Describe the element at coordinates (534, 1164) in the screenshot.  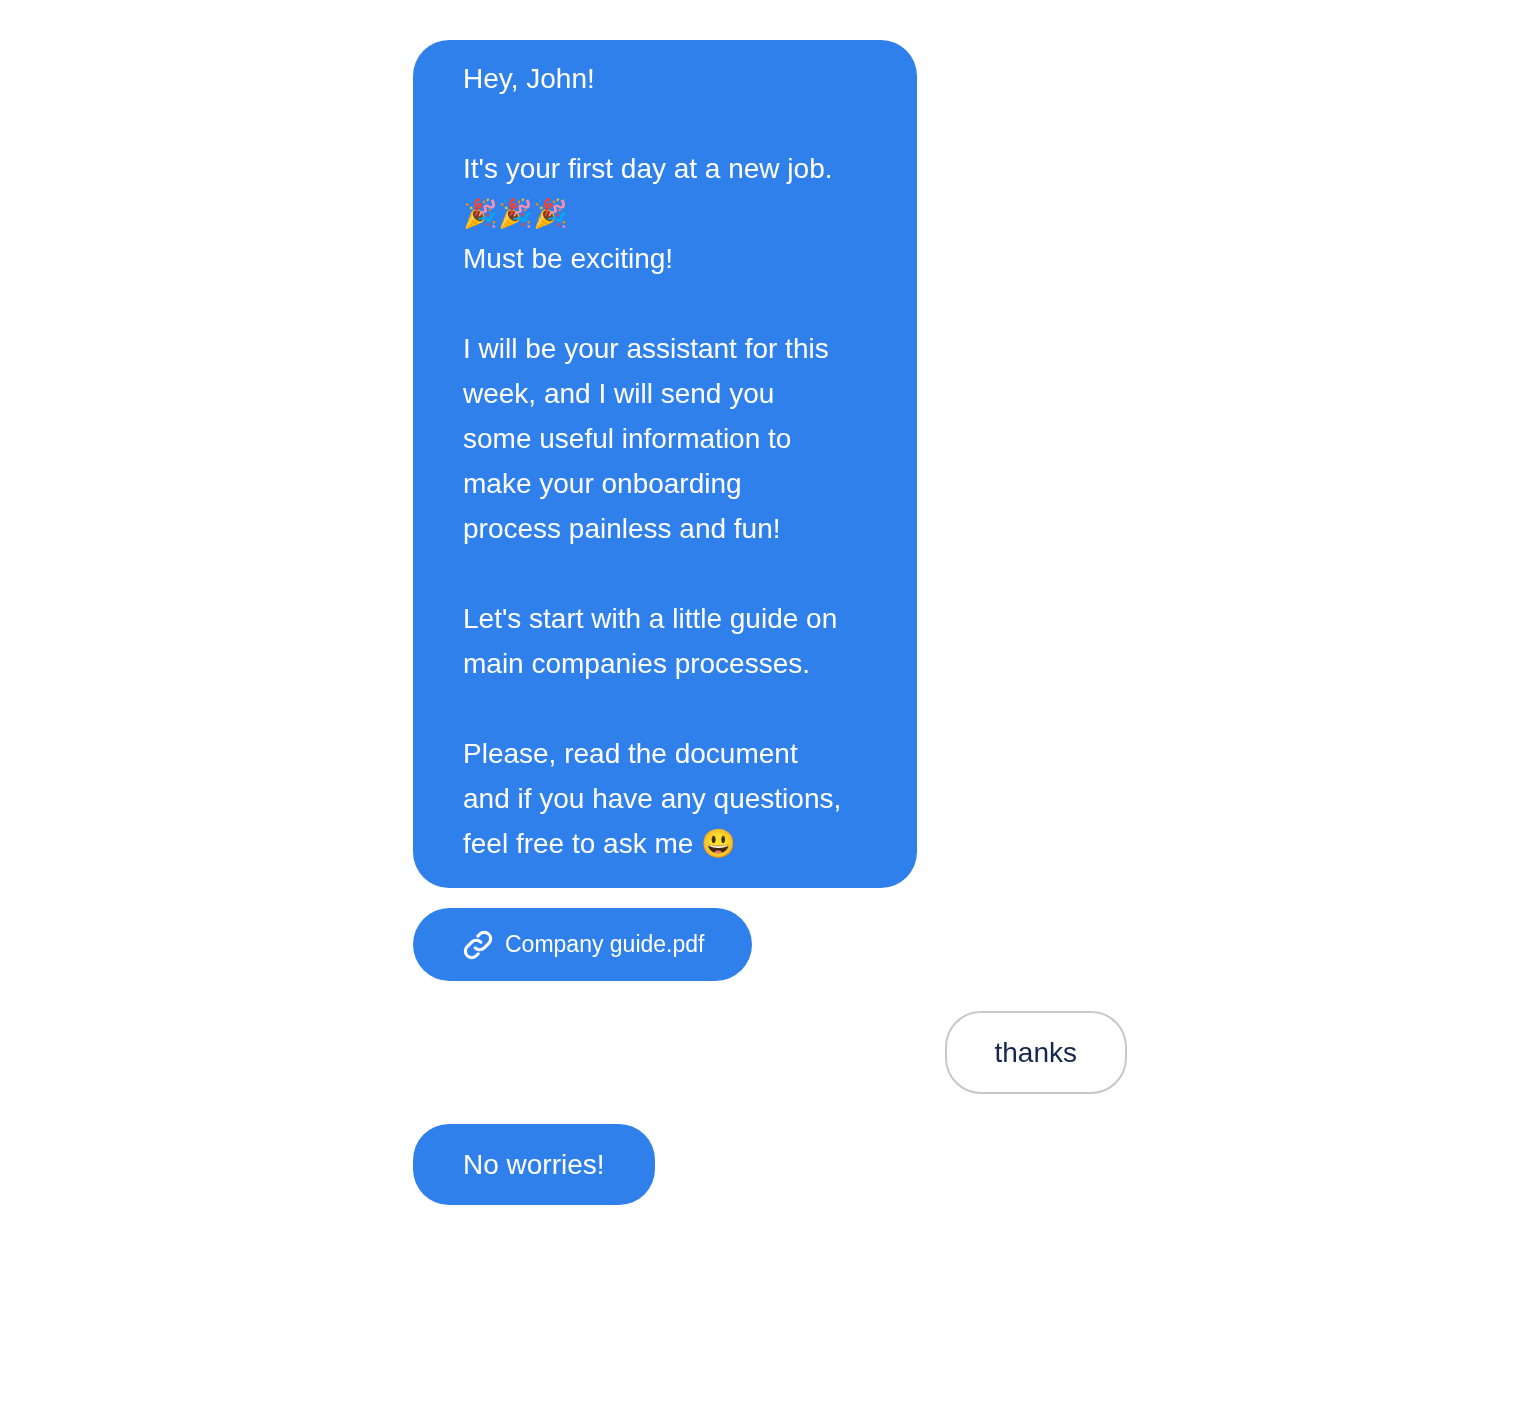
I see `message-bubble: No worries!` at that location.